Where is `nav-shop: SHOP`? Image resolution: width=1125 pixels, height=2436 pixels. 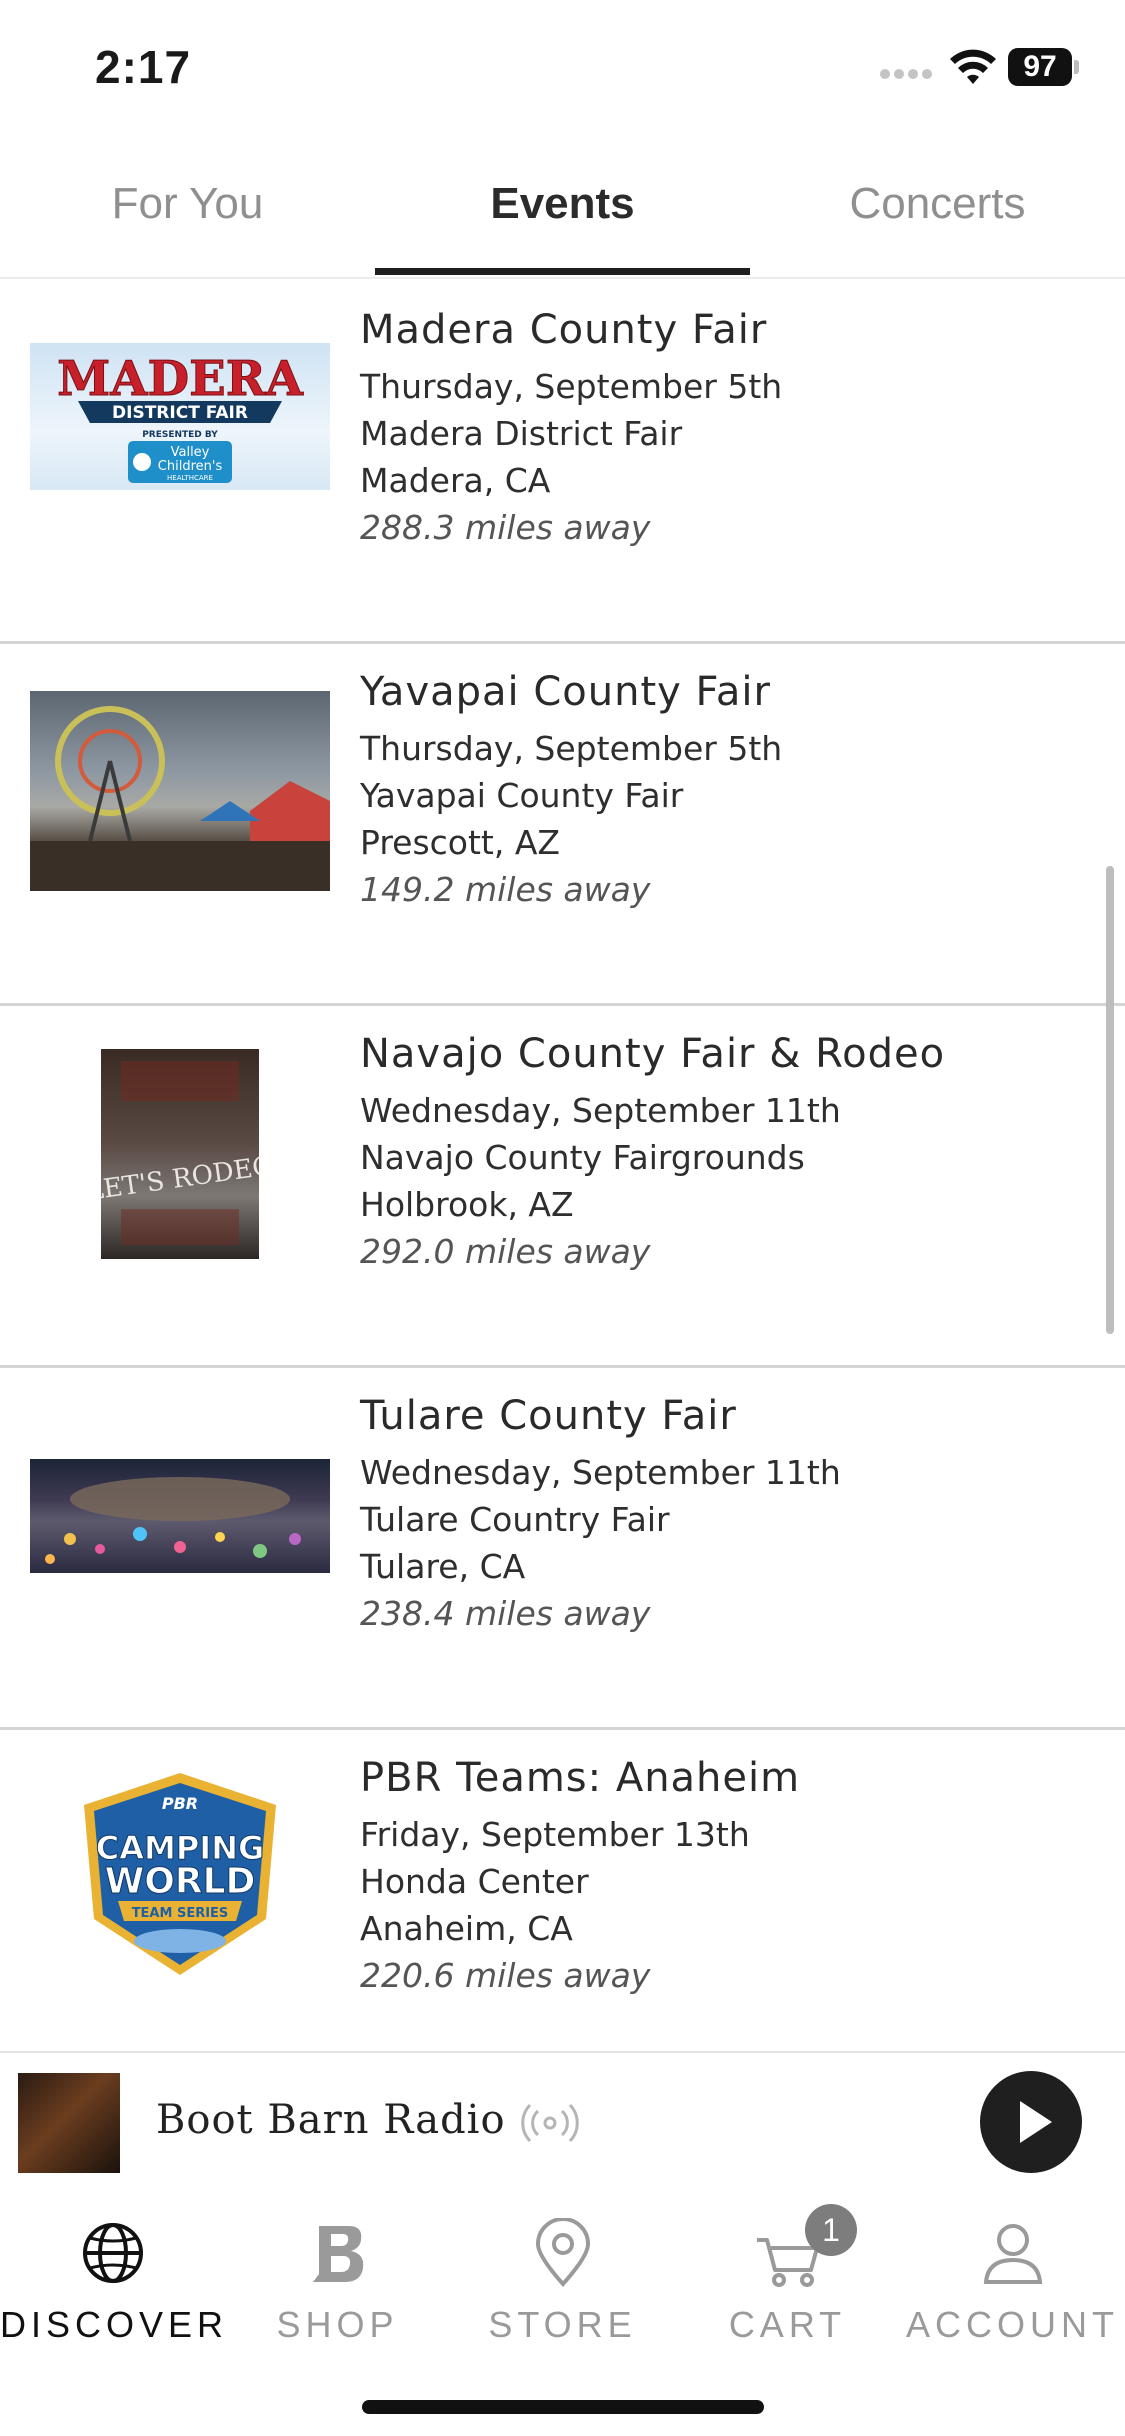 nav-shop: SHOP is located at coordinates (337, 2279).